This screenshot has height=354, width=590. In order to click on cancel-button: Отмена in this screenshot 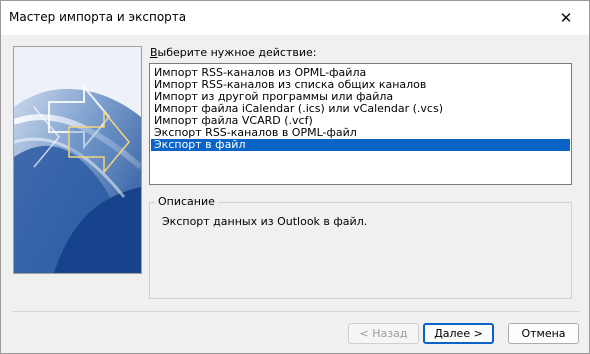, I will do `click(543, 333)`.